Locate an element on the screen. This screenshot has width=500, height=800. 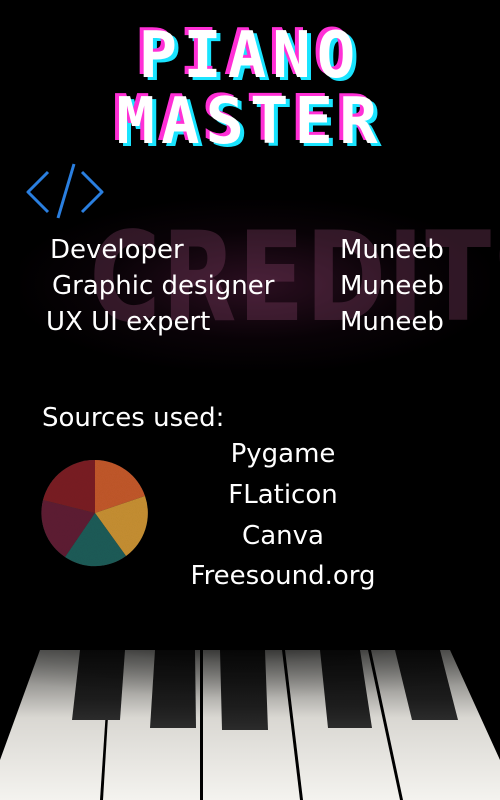
game-title-line-2: MASTER is located at coordinates (250, 122).